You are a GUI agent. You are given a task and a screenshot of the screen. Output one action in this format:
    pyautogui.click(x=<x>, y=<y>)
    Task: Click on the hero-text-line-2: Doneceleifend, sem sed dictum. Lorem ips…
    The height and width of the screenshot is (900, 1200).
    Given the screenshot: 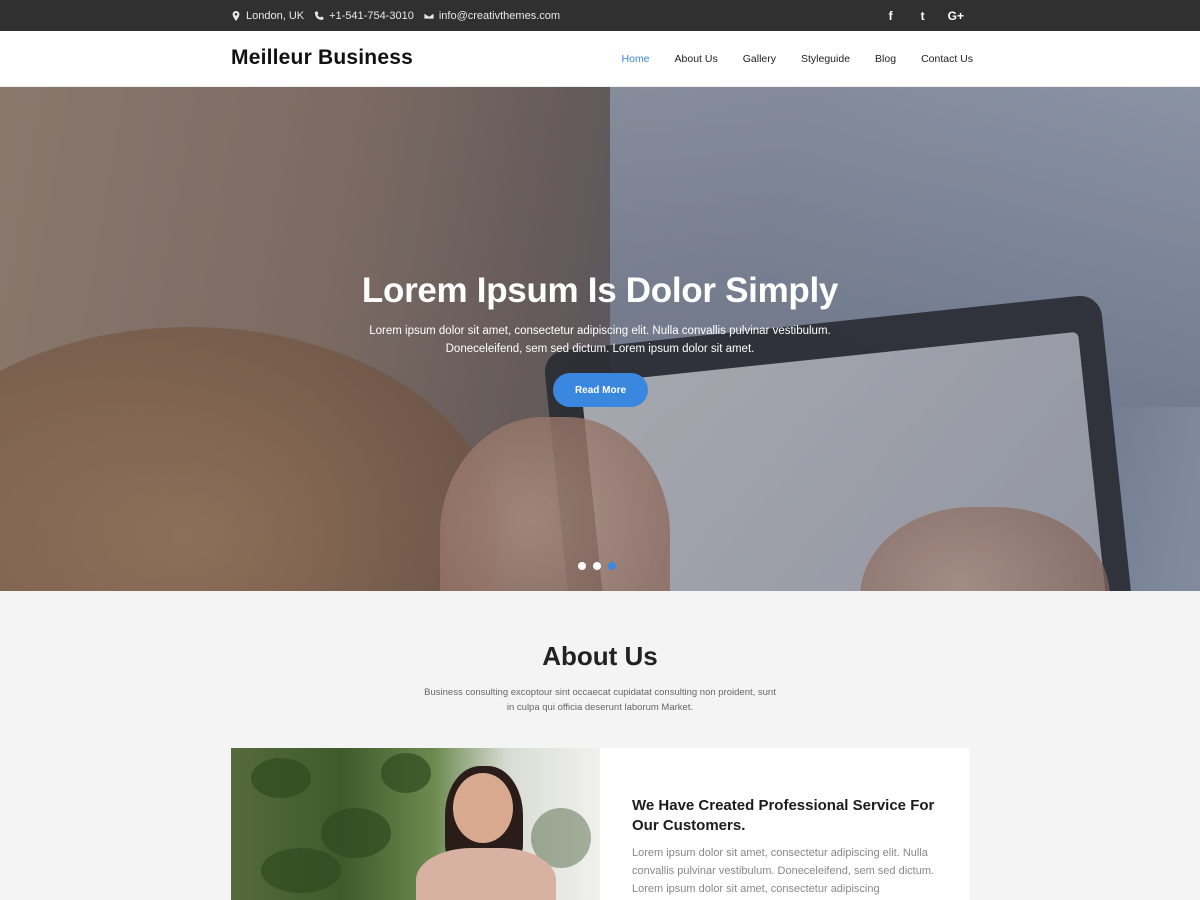 What is the action you would take?
    pyautogui.click(x=600, y=349)
    